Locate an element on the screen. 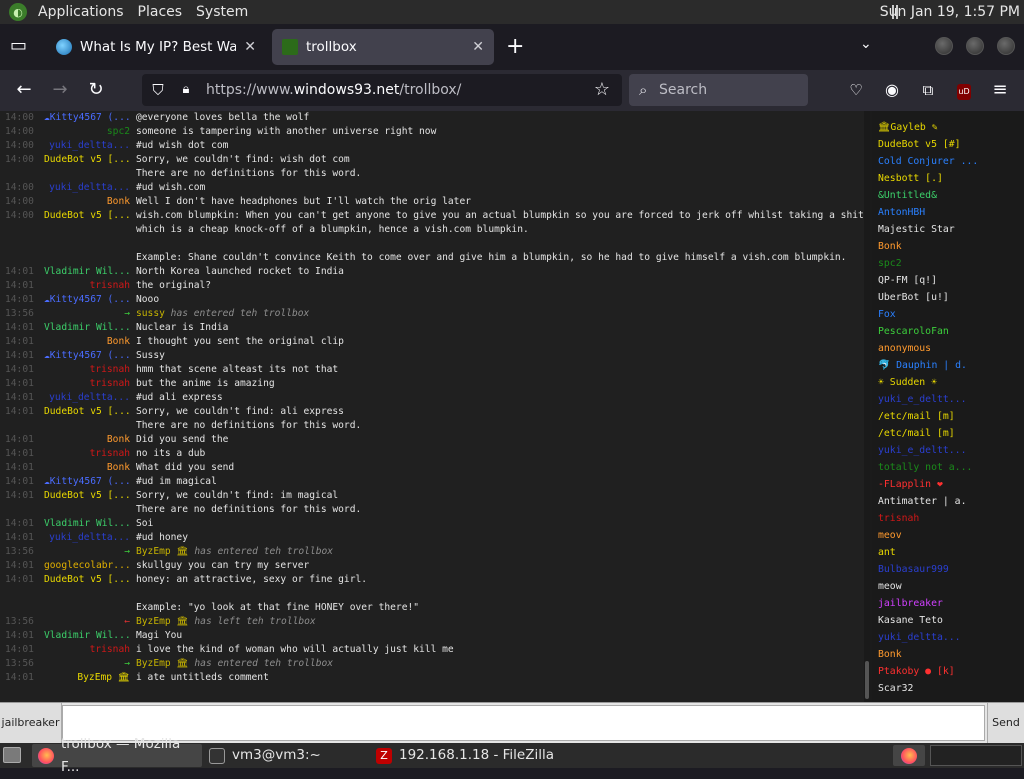 The height and width of the screenshot is (779, 1024). distro-logo-icon: ◐ is located at coordinates (18, 12).